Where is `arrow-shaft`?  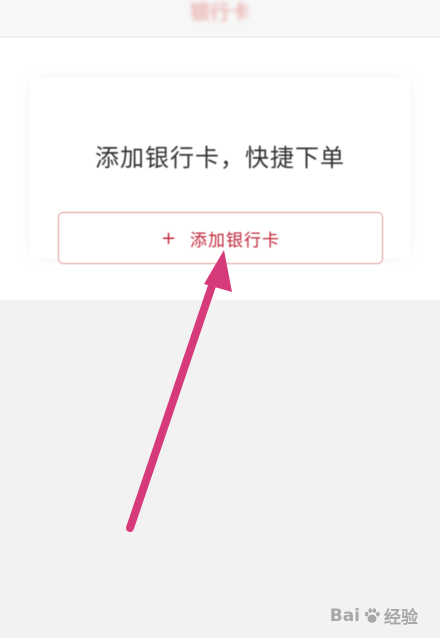
arrow-shaft is located at coordinates (174, 398).